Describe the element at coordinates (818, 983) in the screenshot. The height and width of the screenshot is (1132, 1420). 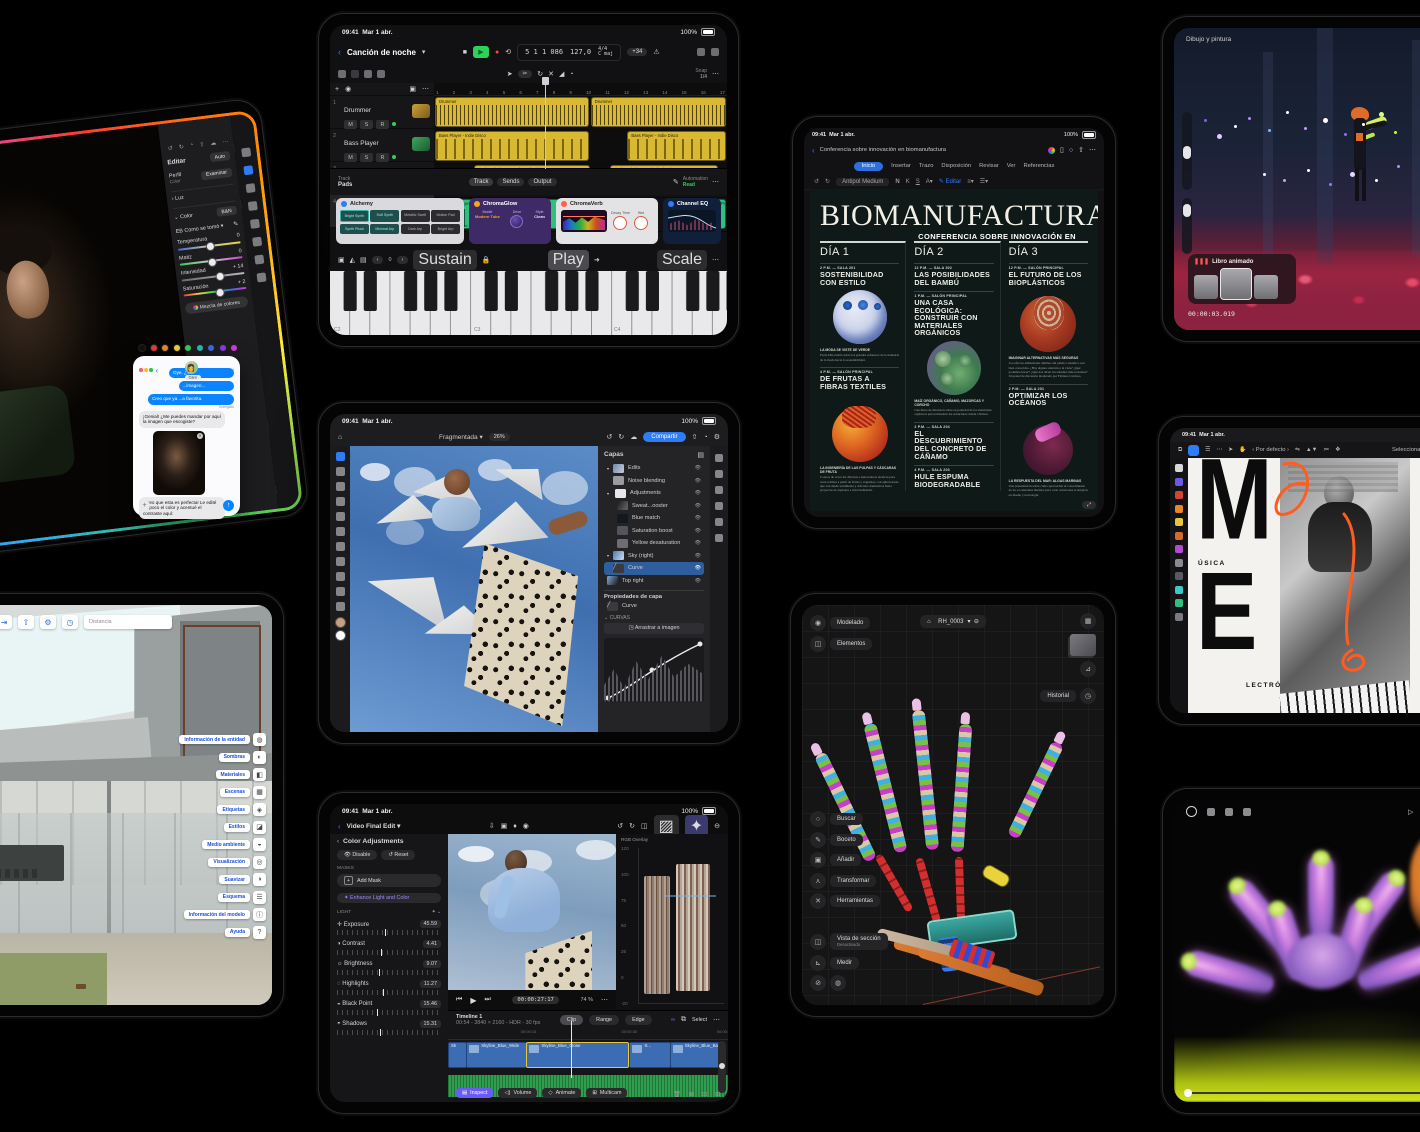
I see `isolate-icon: ⊘` at that location.